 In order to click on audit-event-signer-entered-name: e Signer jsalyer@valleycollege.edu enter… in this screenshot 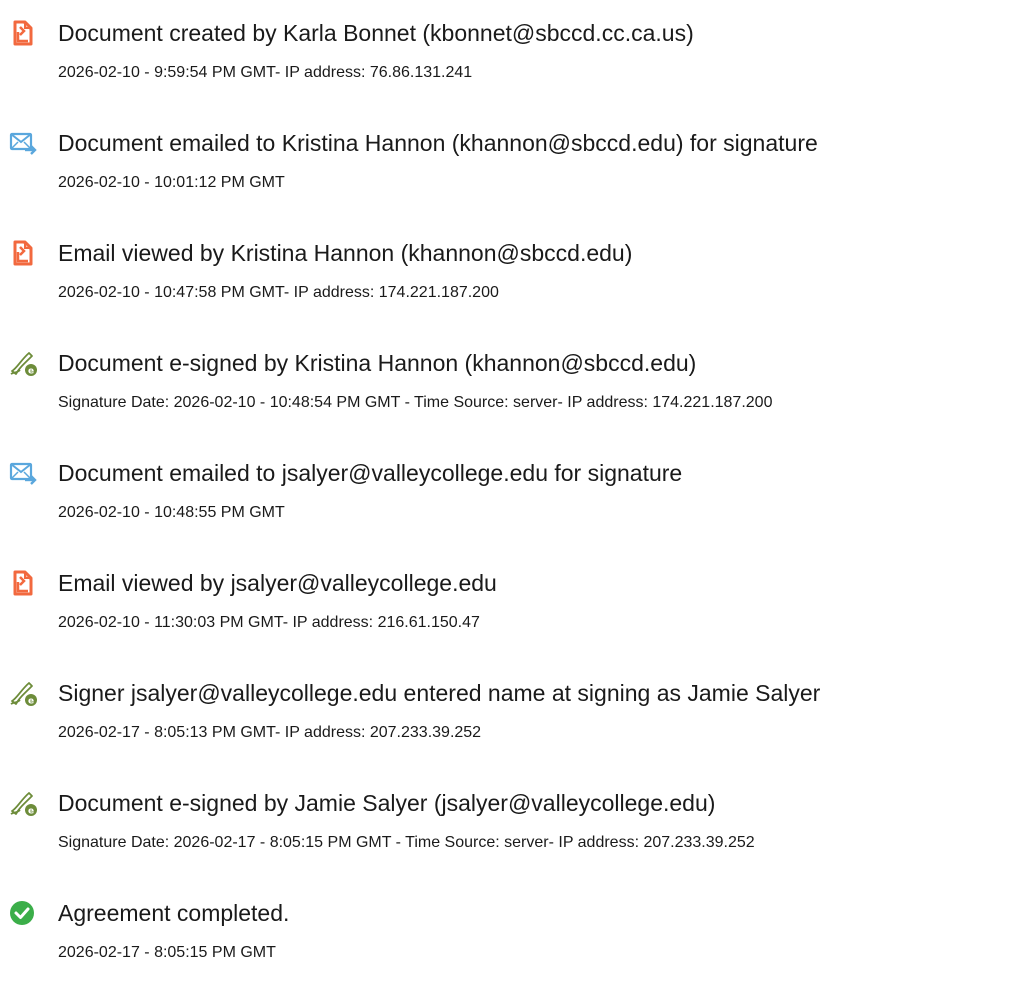, I will do `click(505, 721)`.